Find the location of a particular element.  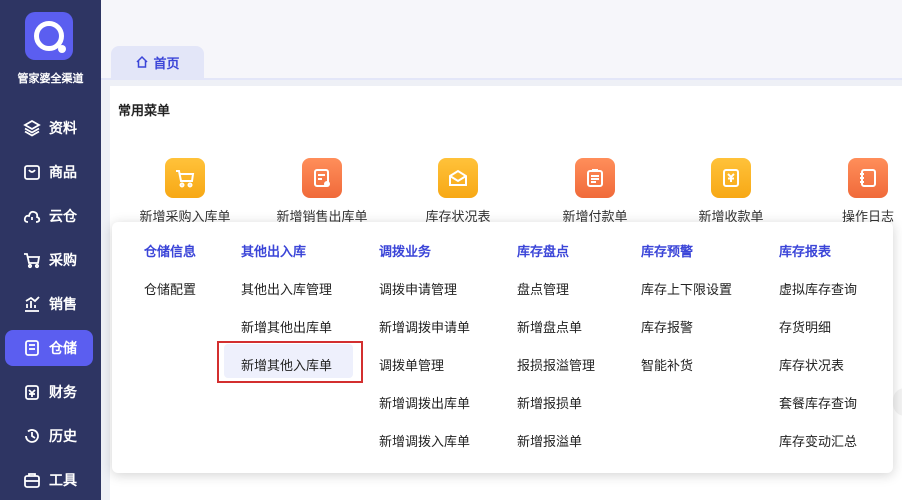

yen-doc-icon is located at coordinates (731, 178).